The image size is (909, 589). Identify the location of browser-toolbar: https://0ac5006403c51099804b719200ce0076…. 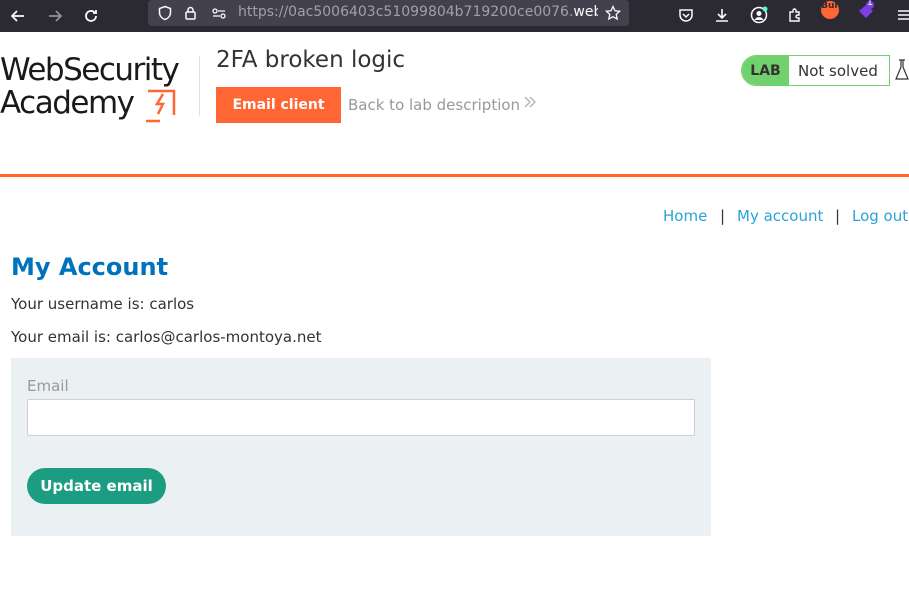
(454, 16).